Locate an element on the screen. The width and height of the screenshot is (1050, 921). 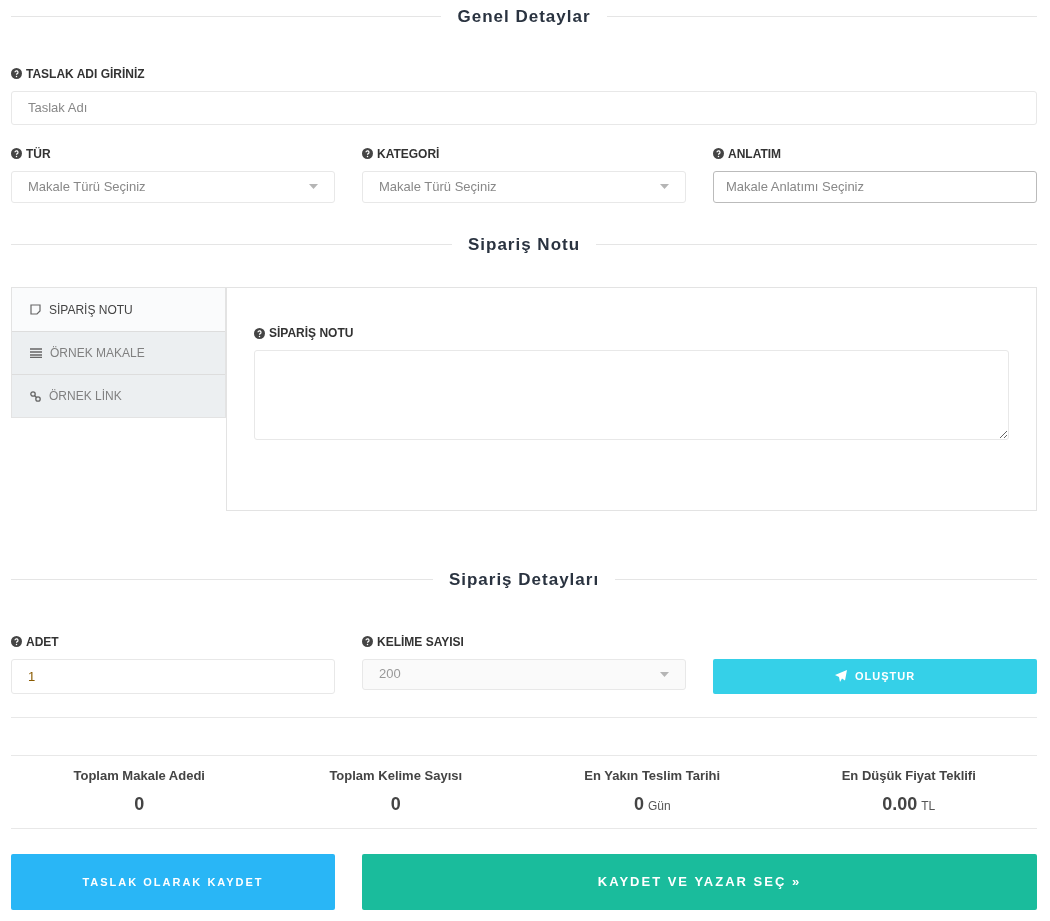
stat-unit: Gün is located at coordinates (659, 806).